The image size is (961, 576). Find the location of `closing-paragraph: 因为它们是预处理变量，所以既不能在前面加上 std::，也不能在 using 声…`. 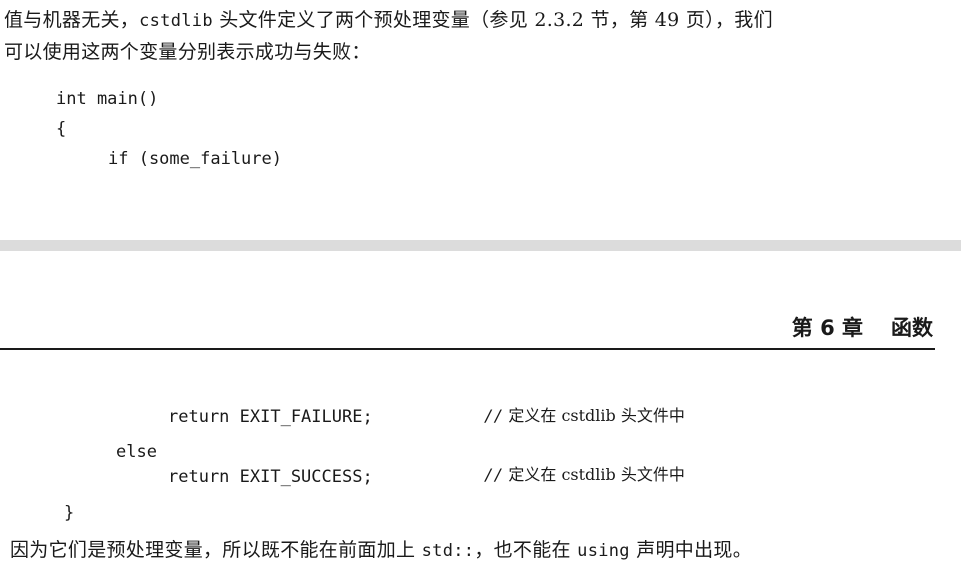

closing-paragraph: 因为它们是预处理变量，所以既不能在前面加上 std::，也不能在 using 声… is located at coordinates (381, 550).